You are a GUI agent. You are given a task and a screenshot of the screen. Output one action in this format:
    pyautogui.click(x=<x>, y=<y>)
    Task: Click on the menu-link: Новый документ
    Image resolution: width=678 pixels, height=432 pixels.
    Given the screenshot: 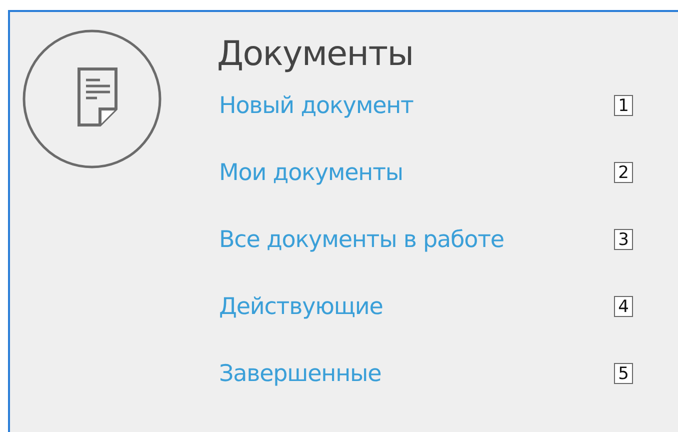 What is the action you would take?
    pyautogui.click(x=316, y=105)
    